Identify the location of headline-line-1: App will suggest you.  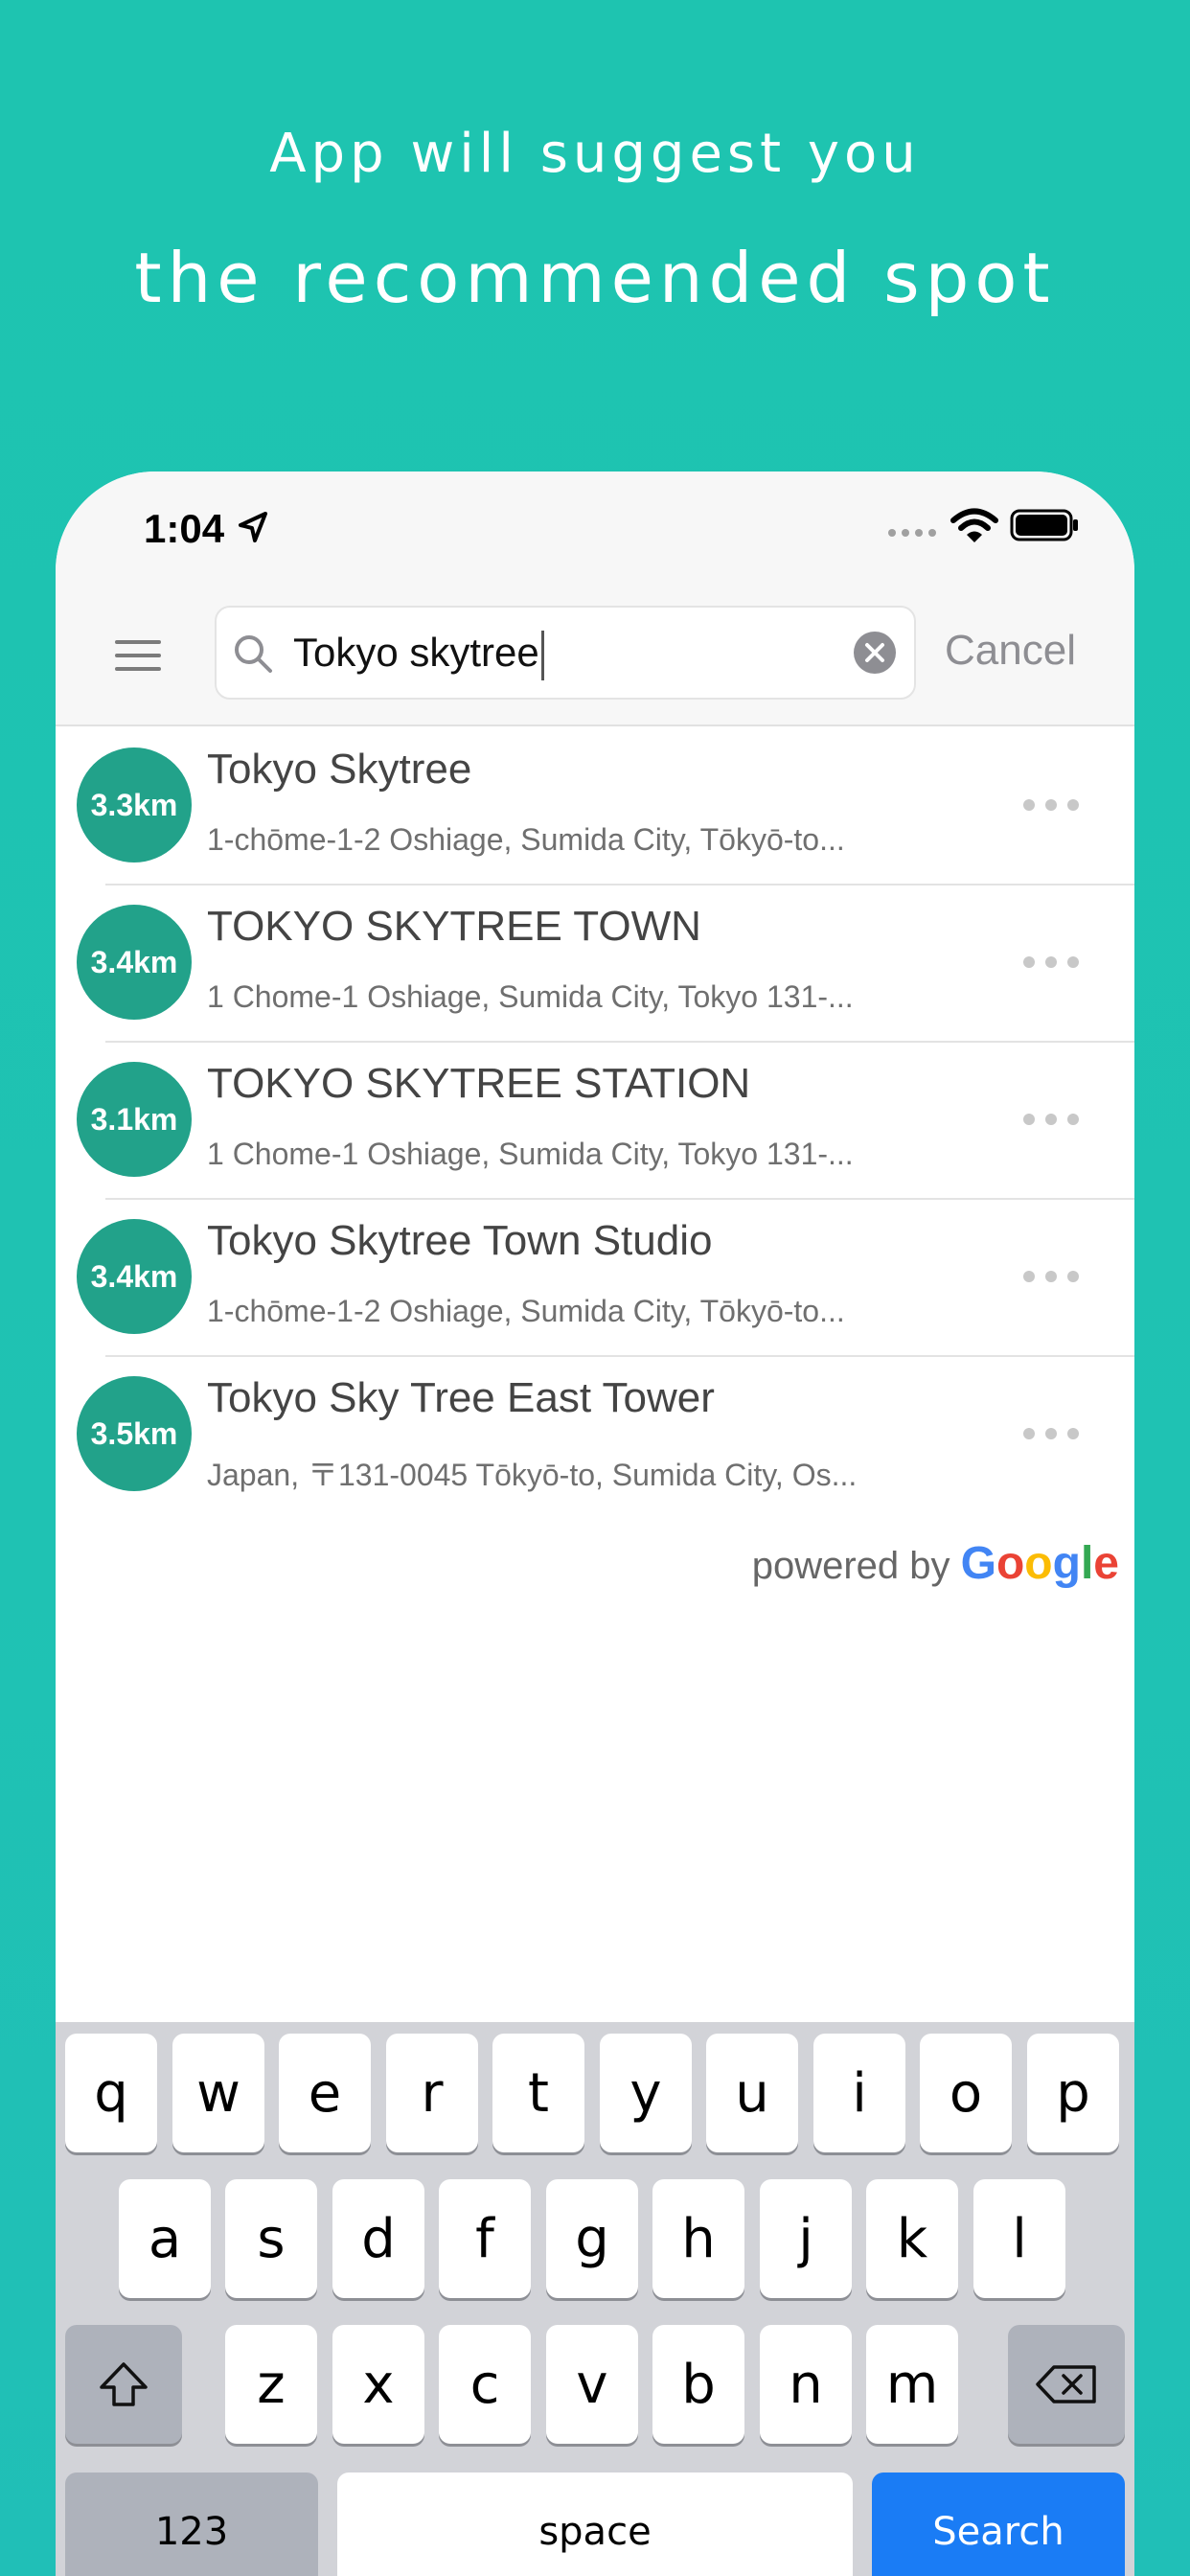
(595, 154).